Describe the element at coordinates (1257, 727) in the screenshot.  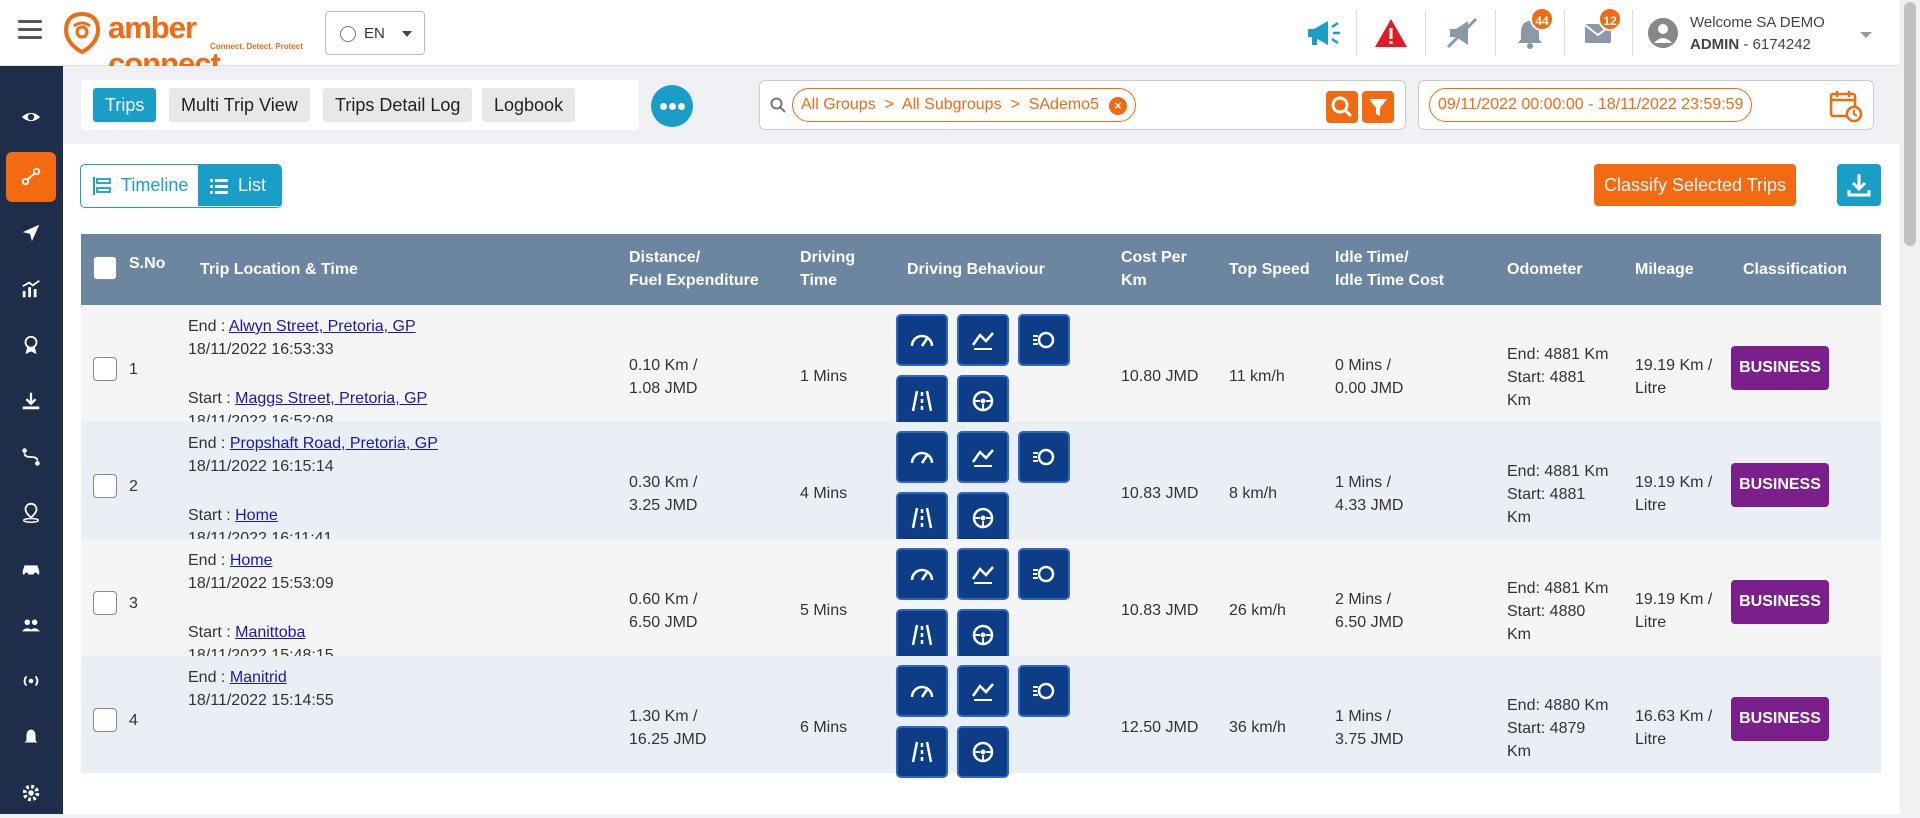
I see `top-speed: 36 km/h` at that location.